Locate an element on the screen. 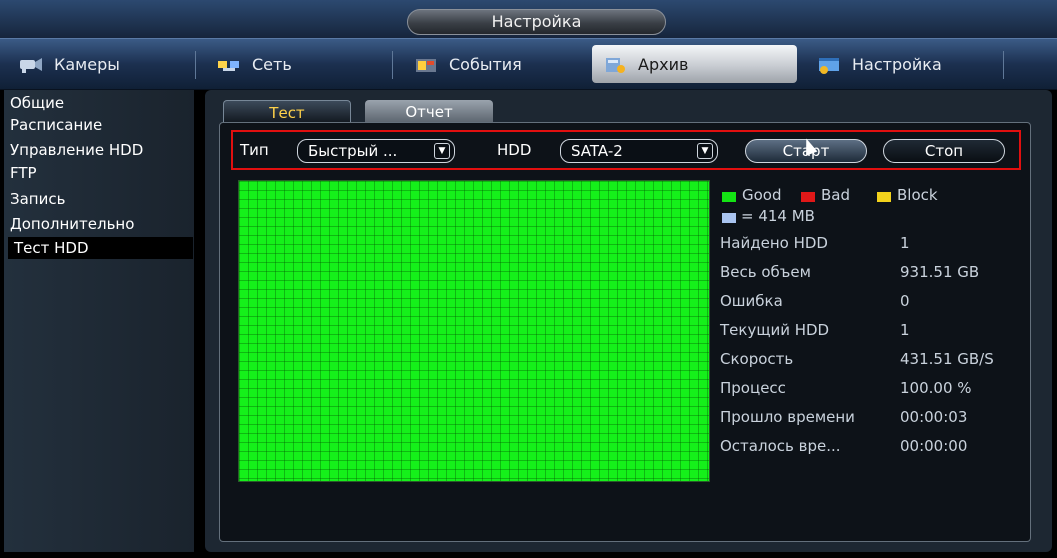 This screenshot has width=1057, height=558. nav-tab-events: События is located at coordinates (493, 64).